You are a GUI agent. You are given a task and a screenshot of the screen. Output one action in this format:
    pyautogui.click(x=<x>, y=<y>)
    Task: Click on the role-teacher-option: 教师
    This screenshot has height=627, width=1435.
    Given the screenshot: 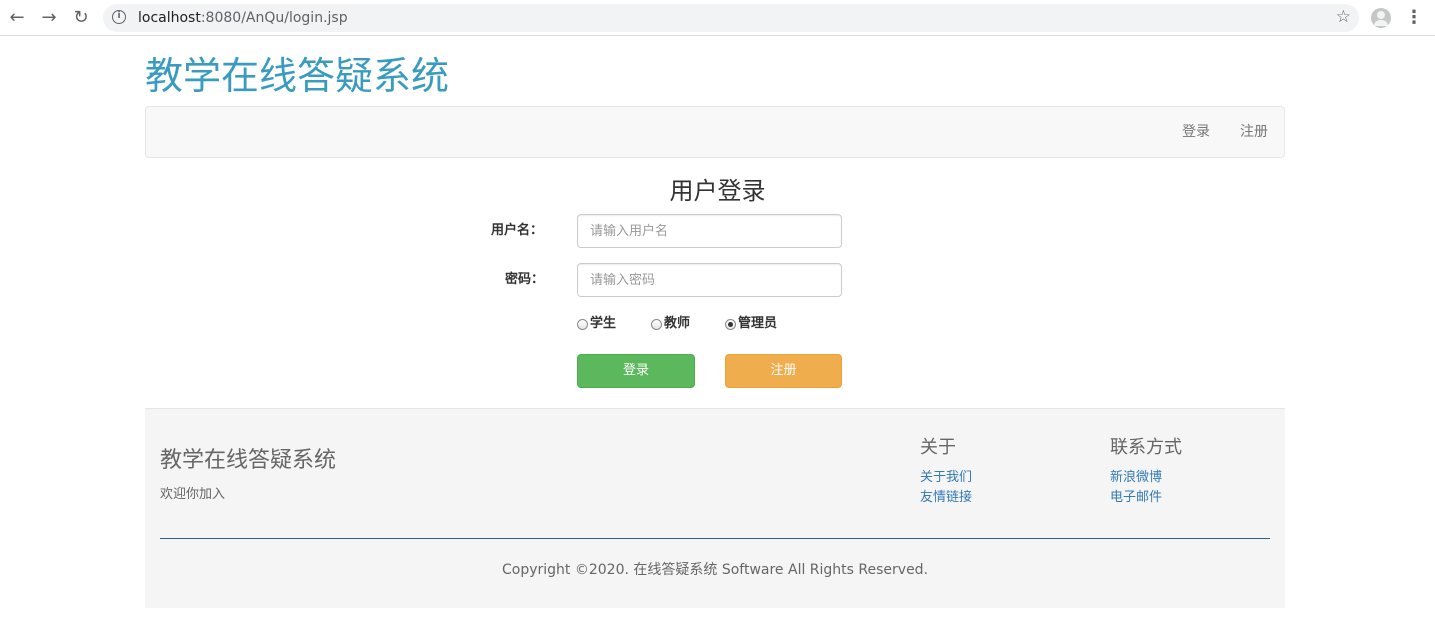 What is the action you would take?
    pyautogui.click(x=670, y=324)
    